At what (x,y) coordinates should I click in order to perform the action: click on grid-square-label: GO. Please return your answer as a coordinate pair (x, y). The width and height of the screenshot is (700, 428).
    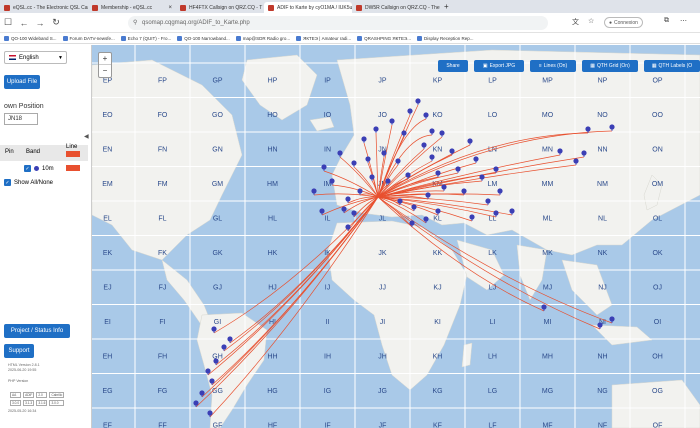
    Looking at the image, I should click on (217, 115).